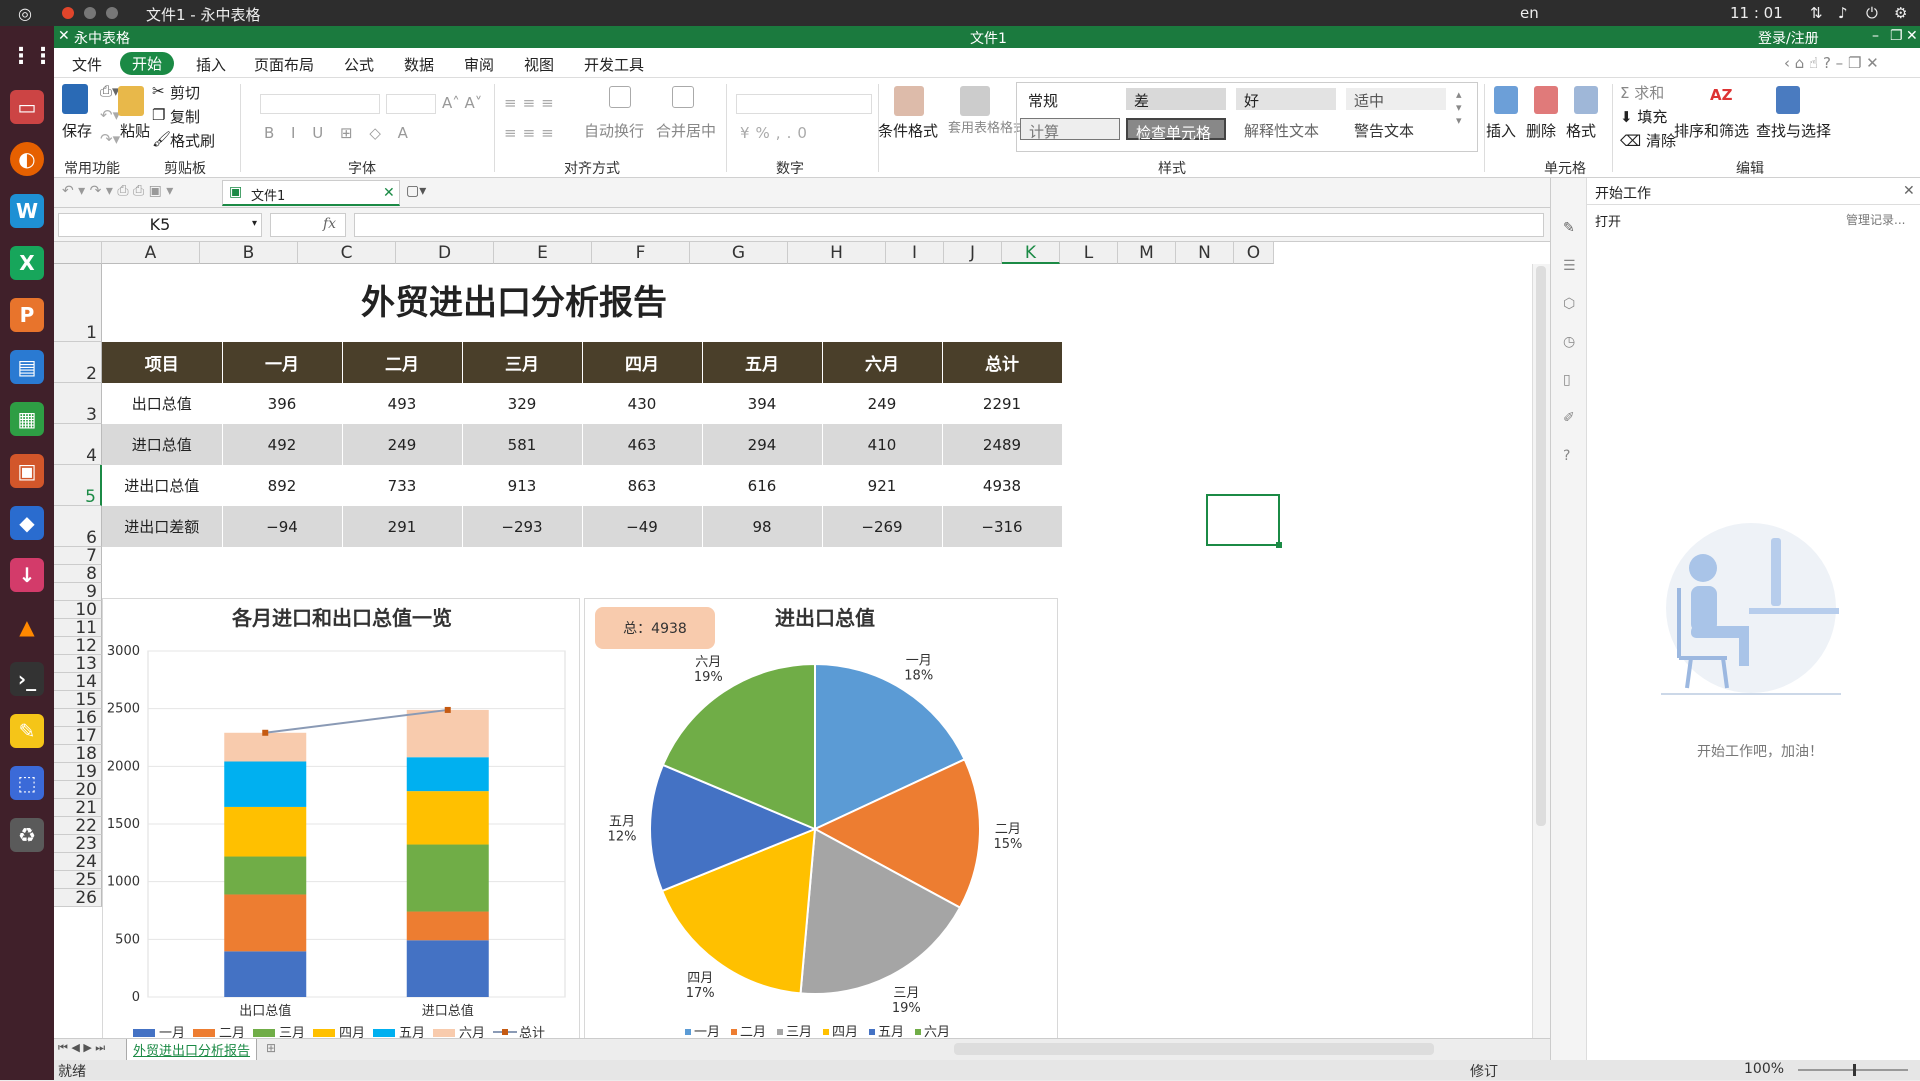 This screenshot has height=1081, width=1920. What do you see at coordinates (282, 526) in the screenshot?
I see `value-cell: −94` at bounding box center [282, 526].